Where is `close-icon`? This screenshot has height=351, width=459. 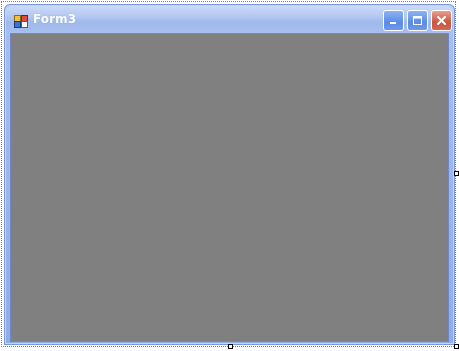 close-icon is located at coordinates (441, 20).